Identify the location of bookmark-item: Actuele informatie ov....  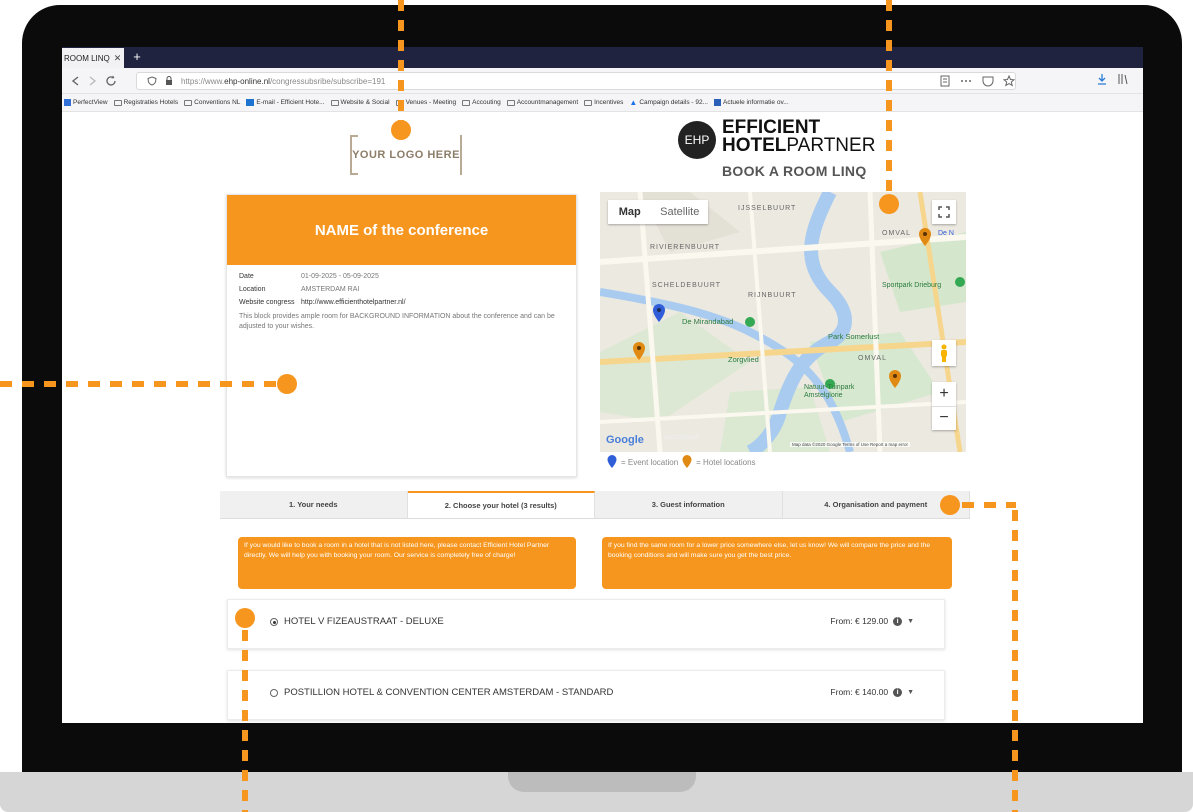
(751, 102).